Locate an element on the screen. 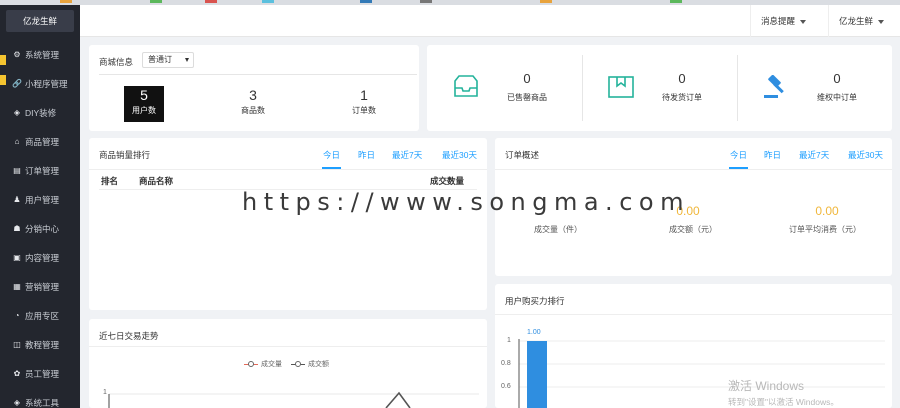 This screenshot has height=408, width=900. stat-orders: 1 订单数 is located at coordinates (364, 104).